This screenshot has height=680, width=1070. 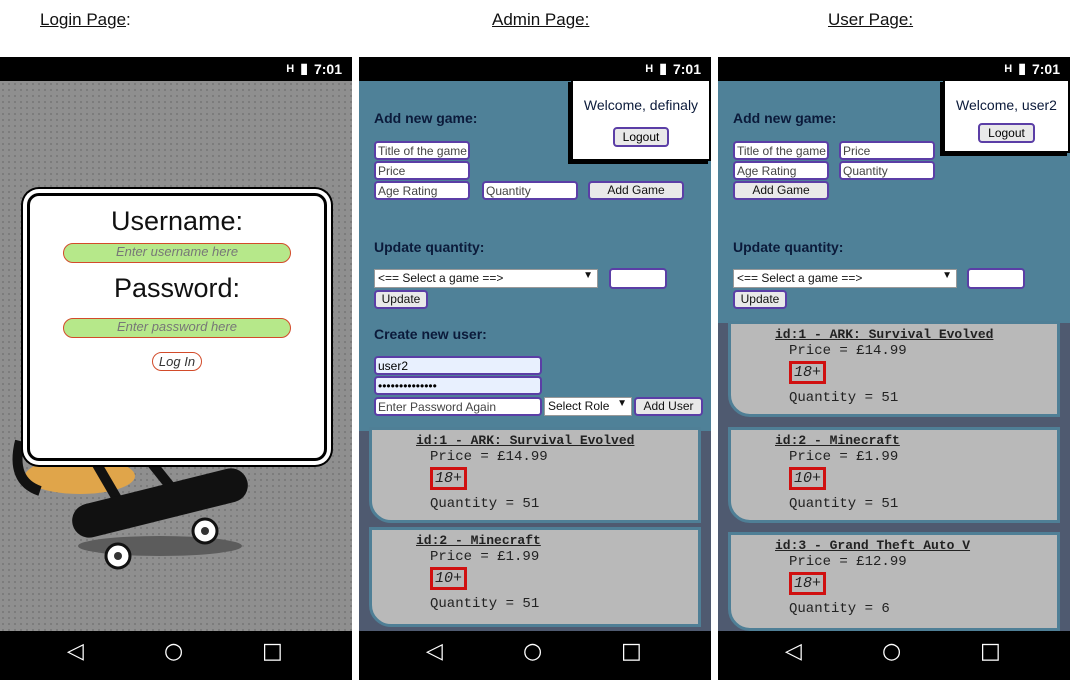 What do you see at coordinates (85, 19) in the screenshot?
I see `login-page-caption: Login Page:` at bounding box center [85, 19].